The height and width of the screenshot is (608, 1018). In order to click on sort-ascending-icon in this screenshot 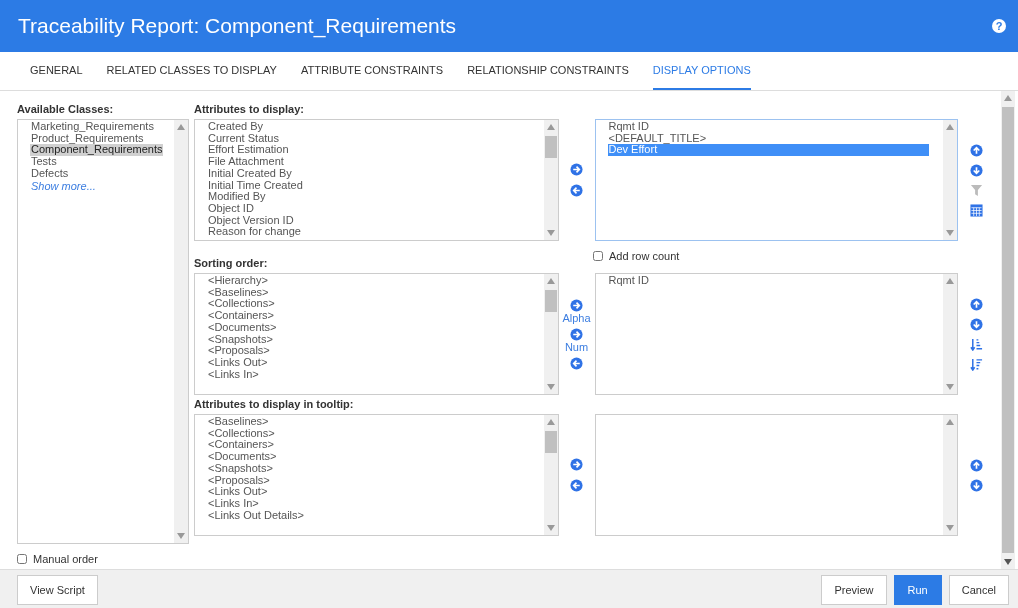, I will do `click(976, 344)`.